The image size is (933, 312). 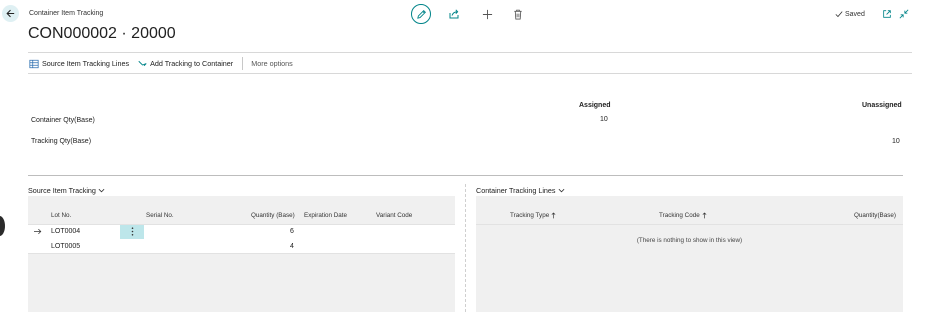 I want to click on share-button, so click(x=454, y=14).